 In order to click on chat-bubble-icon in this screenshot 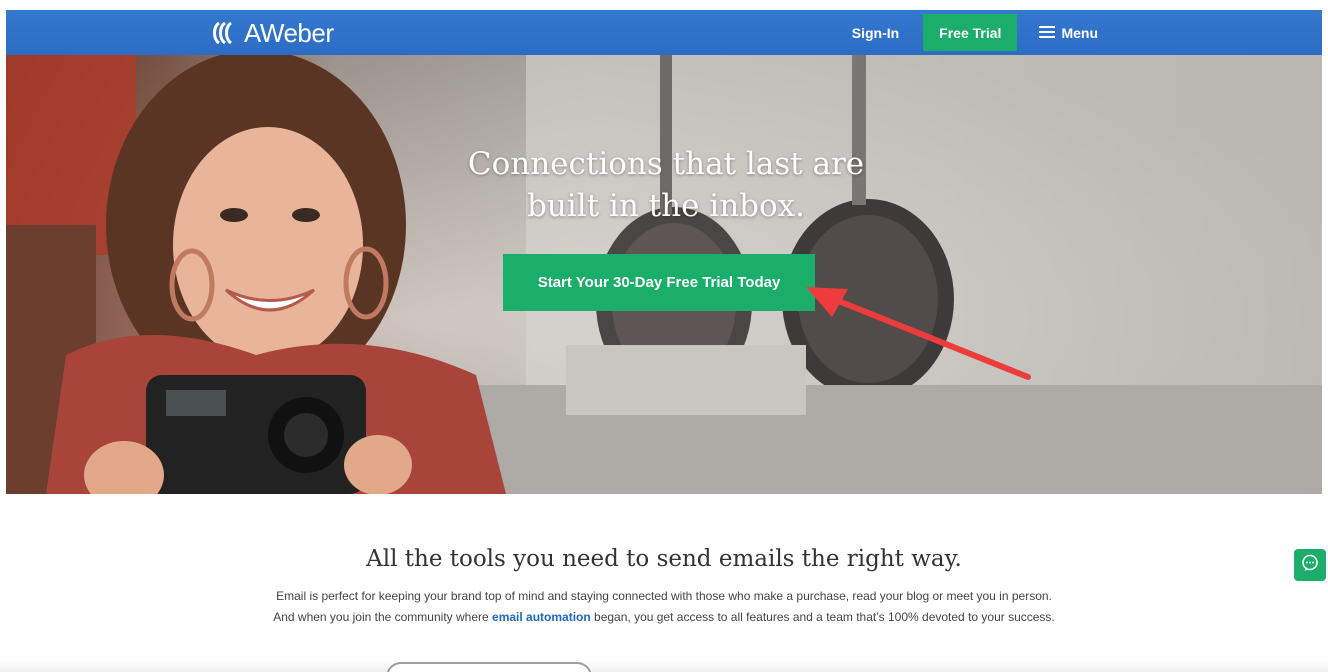, I will do `click(1310, 565)`.